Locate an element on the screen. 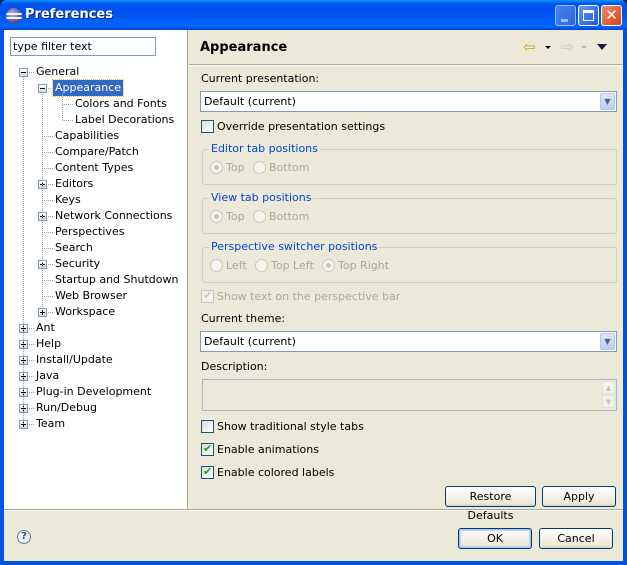 The height and width of the screenshot is (565, 627). tree-item: Security is located at coordinates (96, 264).